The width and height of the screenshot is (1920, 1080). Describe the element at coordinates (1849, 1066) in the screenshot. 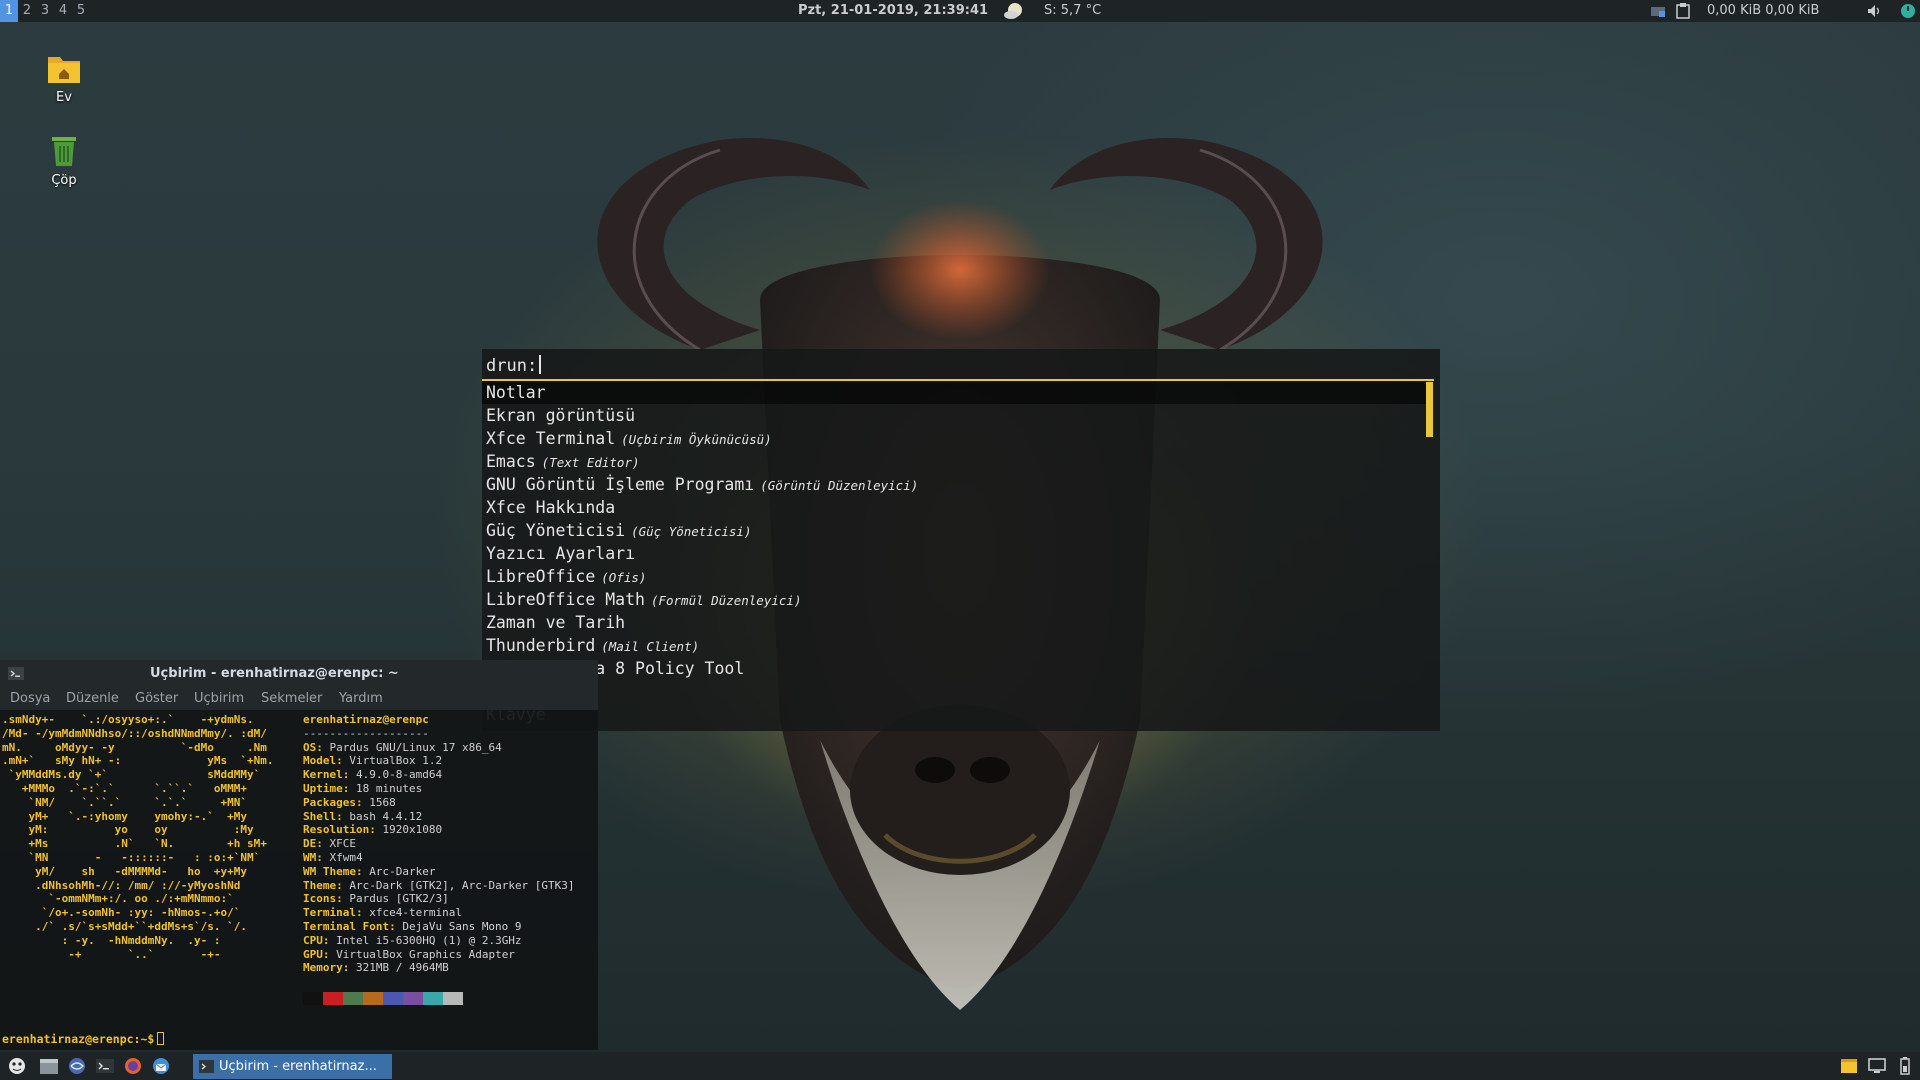

I see `notes-icon` at that location.